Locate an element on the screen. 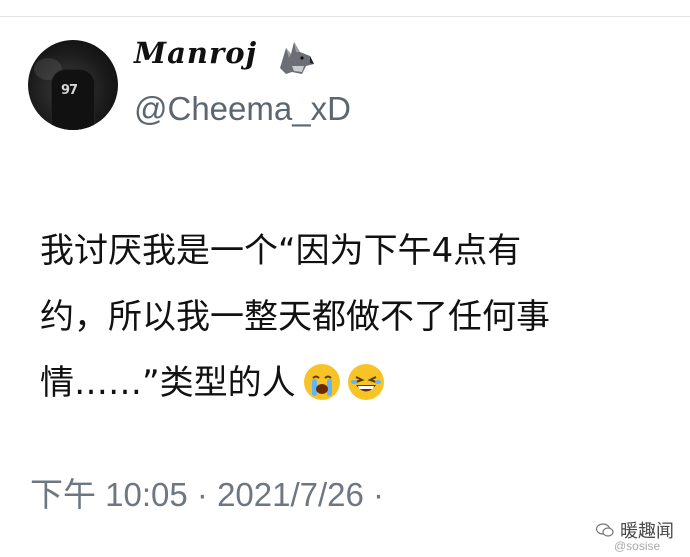  laughing-face-icon is located at coordinates (365, 382).